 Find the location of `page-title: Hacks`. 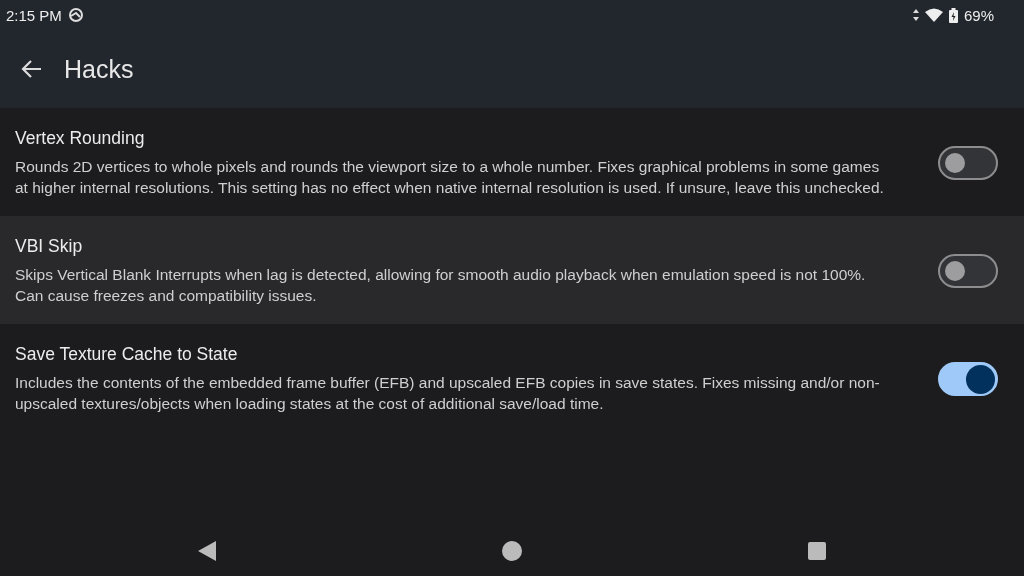

page-title: Hacks is located at coordinates (99, 69).